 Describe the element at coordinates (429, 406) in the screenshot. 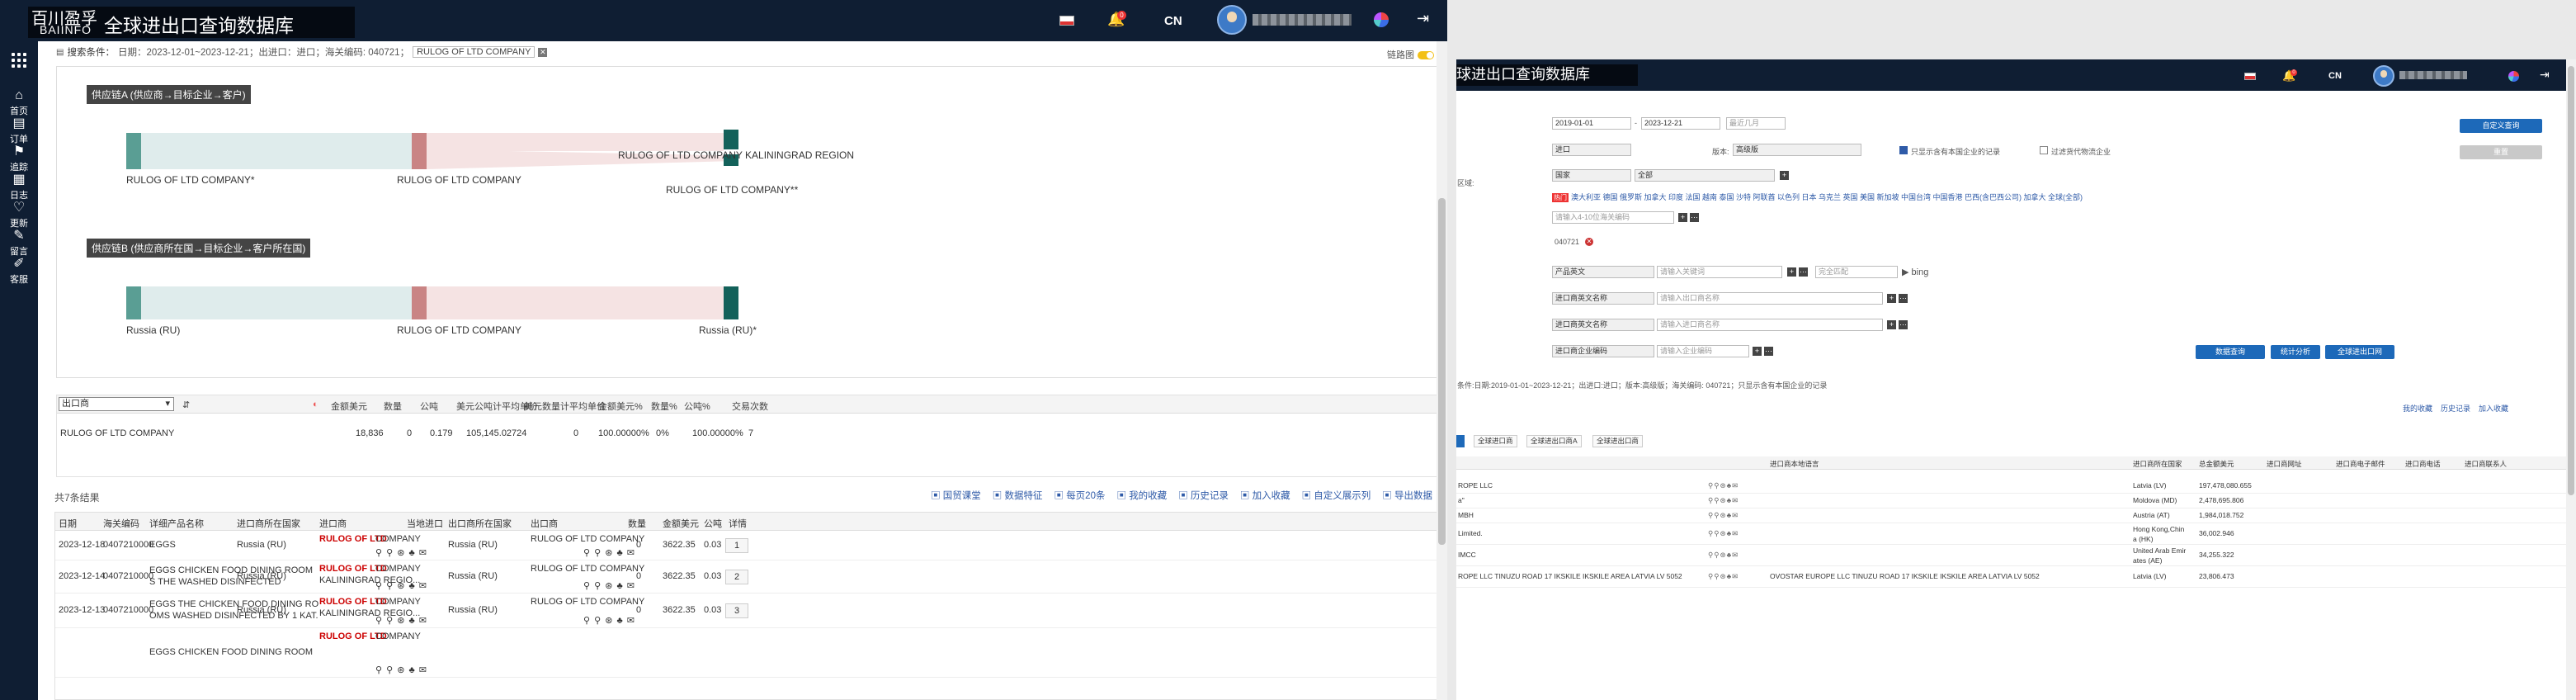

I see `agg-h2: 公吨` at that location.